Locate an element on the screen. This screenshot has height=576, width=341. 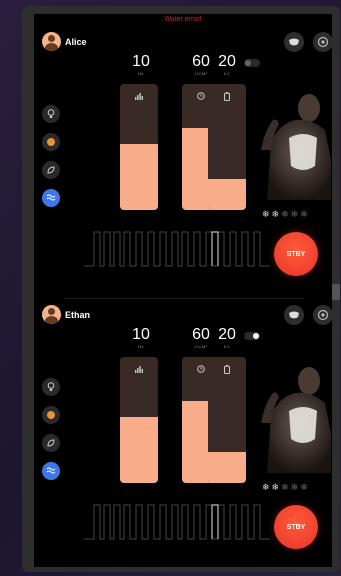
water-error-message: Water error! is located at coordinates (183, 19).